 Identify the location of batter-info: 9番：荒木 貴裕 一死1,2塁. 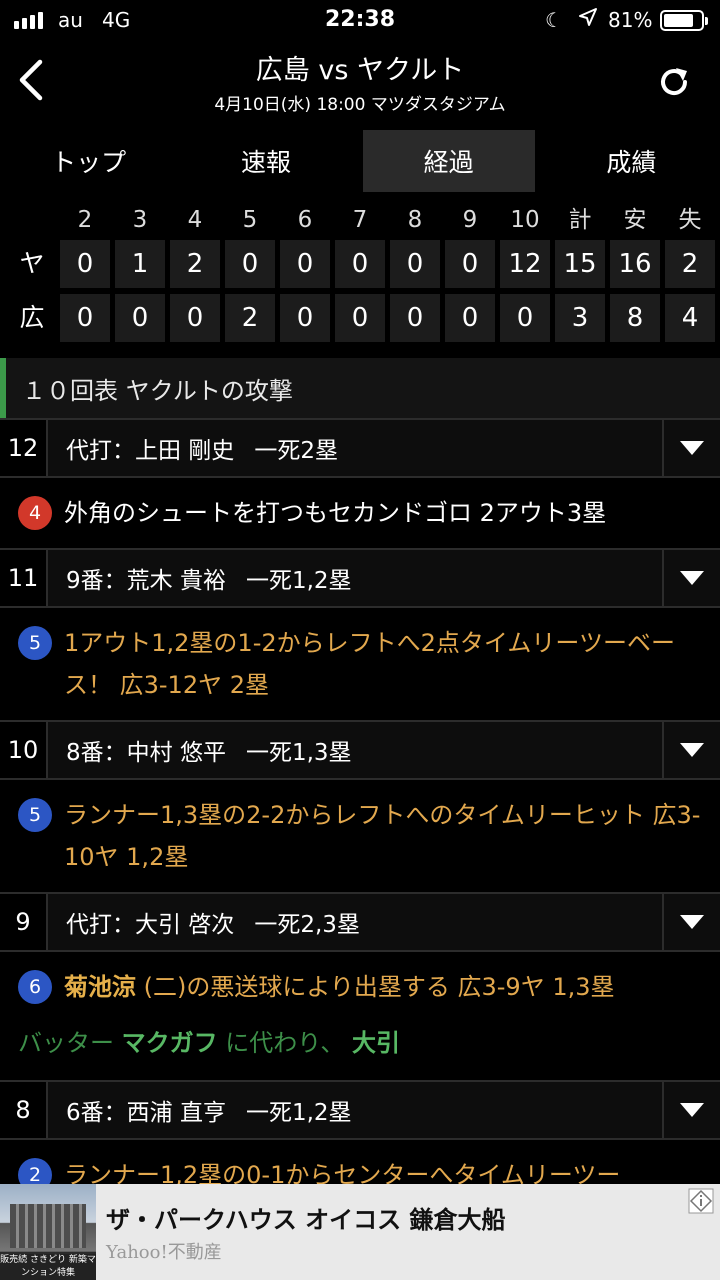
(356, 578).